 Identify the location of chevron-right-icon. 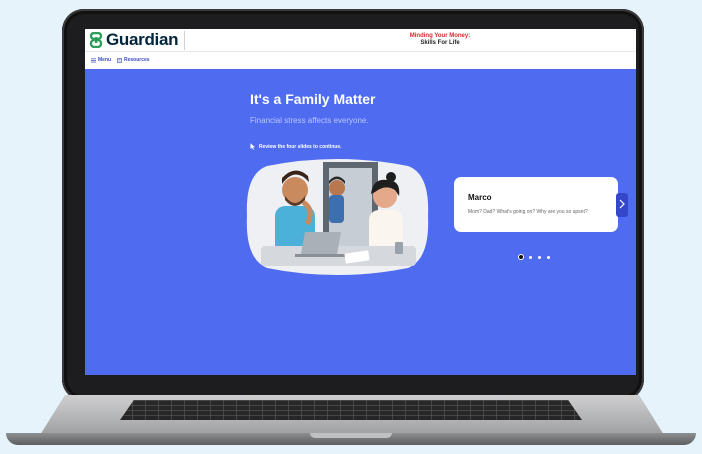
(622, 205).